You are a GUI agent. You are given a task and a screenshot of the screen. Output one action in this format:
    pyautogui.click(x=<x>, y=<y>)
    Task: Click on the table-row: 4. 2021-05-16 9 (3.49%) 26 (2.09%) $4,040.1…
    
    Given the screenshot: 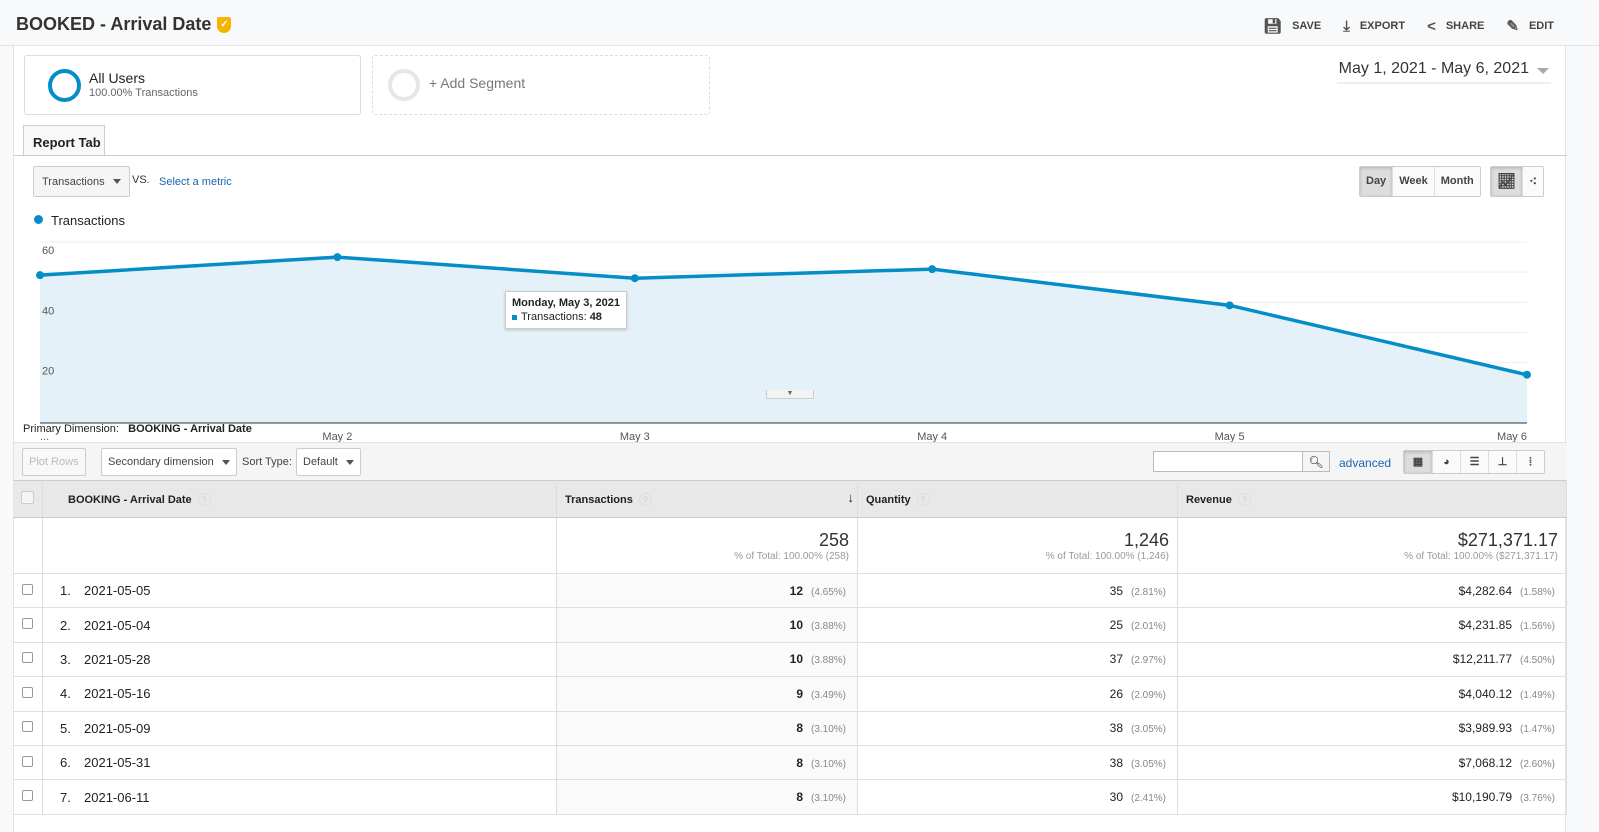 What is the action you would take?
    pyautogui.click(x=790, y=694)
    